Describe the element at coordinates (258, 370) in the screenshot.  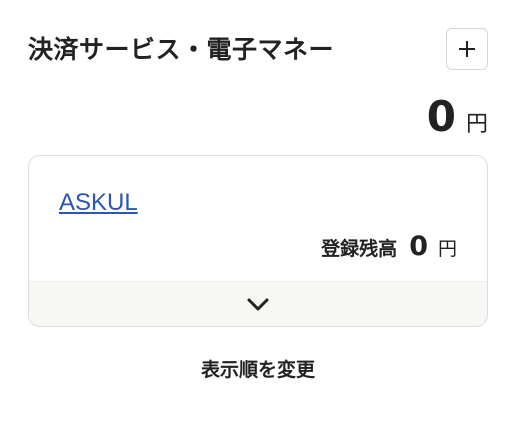
I see `reorder-link: 表示順を変更` at that location.